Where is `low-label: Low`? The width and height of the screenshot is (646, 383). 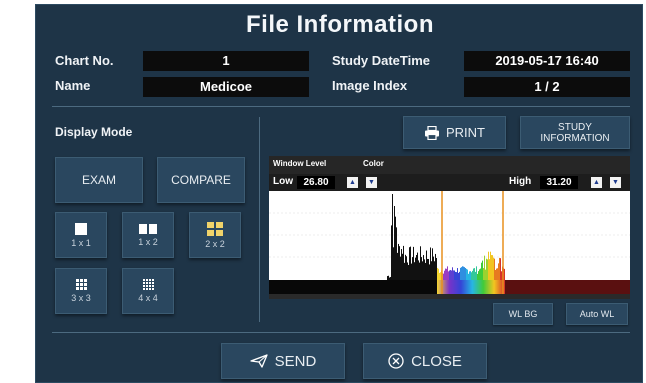 low-label: Low is located at coordinates (283, 181).